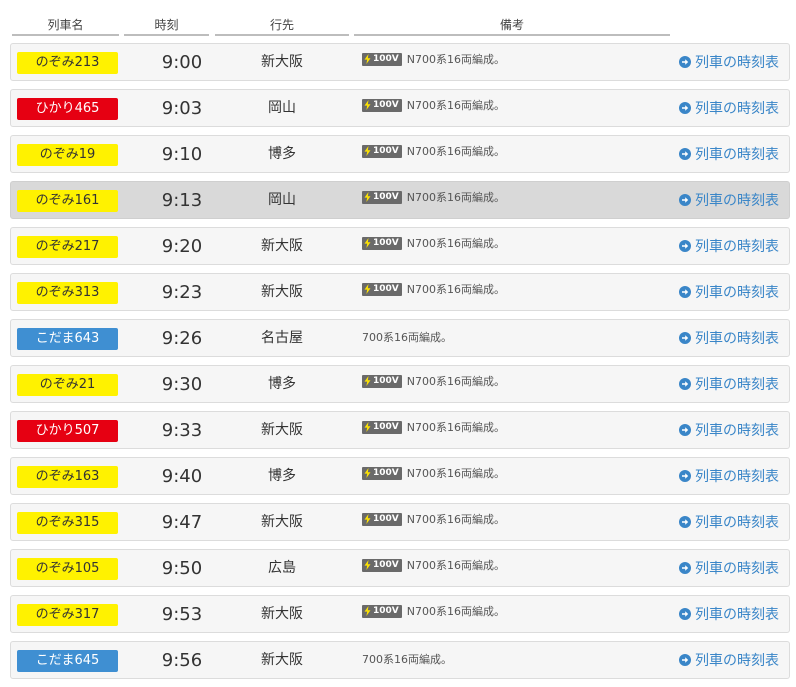 This screenshot has height=687, width=796. I want to click on header-time: 時刻, so click(166, 25).